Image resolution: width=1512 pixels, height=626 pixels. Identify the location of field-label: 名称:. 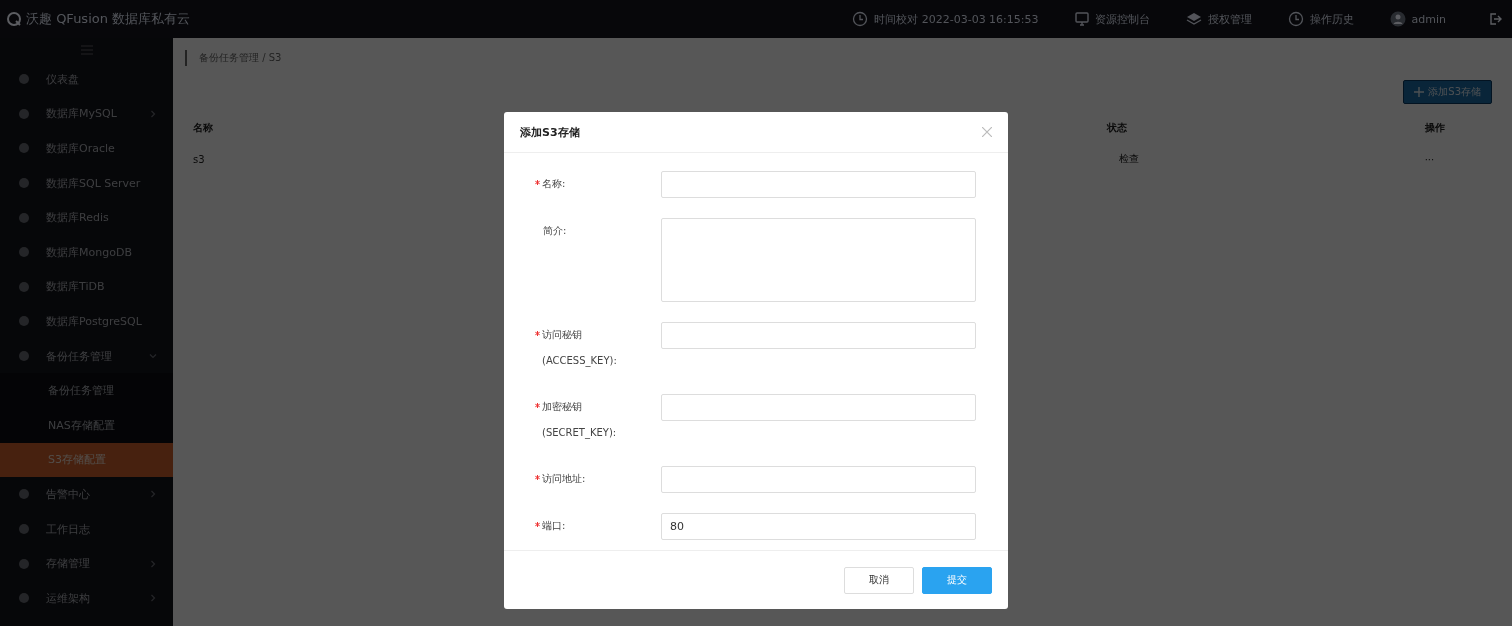
(554, 184).